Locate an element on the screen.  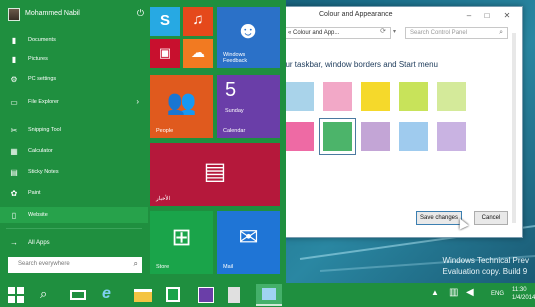
tile-windows-feedback: ☻ Windows Feedback is located at coordinates (248, 37).